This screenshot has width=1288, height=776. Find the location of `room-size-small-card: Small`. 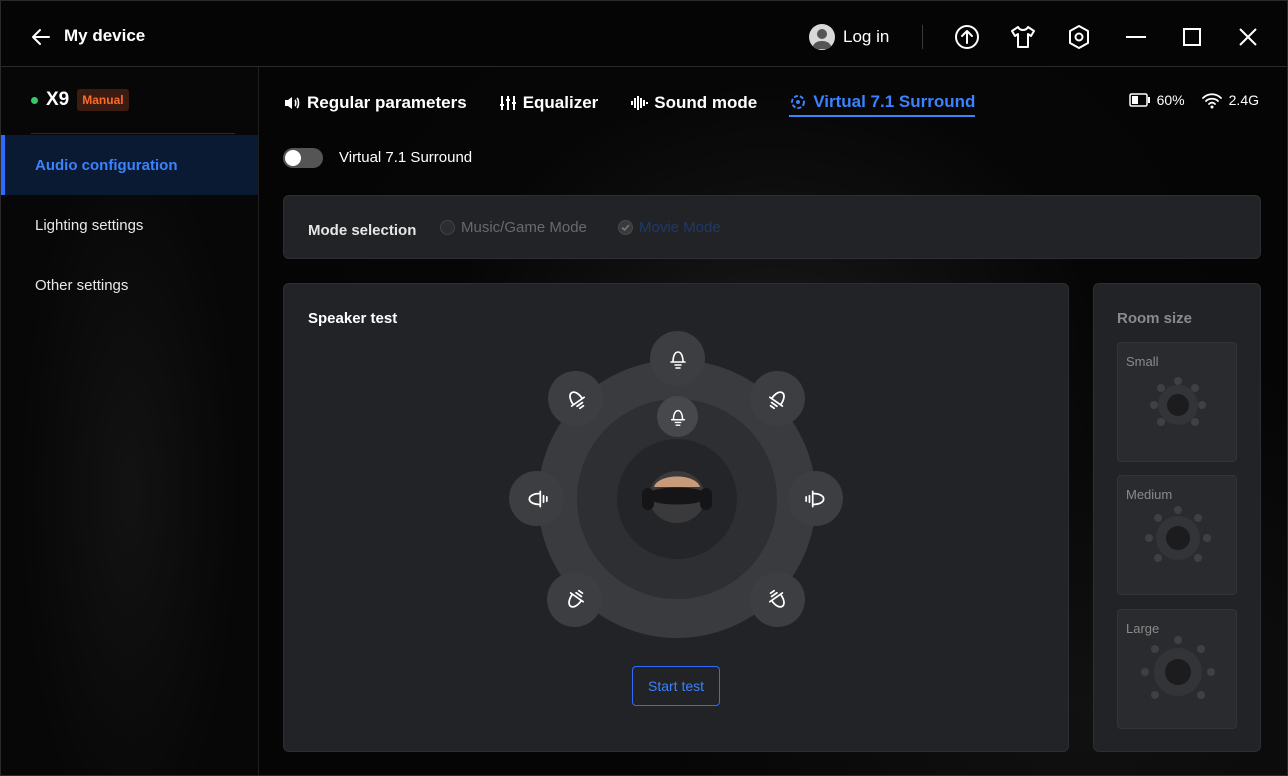

room-size-small-card: Small is located at coordinates (1177, 402).